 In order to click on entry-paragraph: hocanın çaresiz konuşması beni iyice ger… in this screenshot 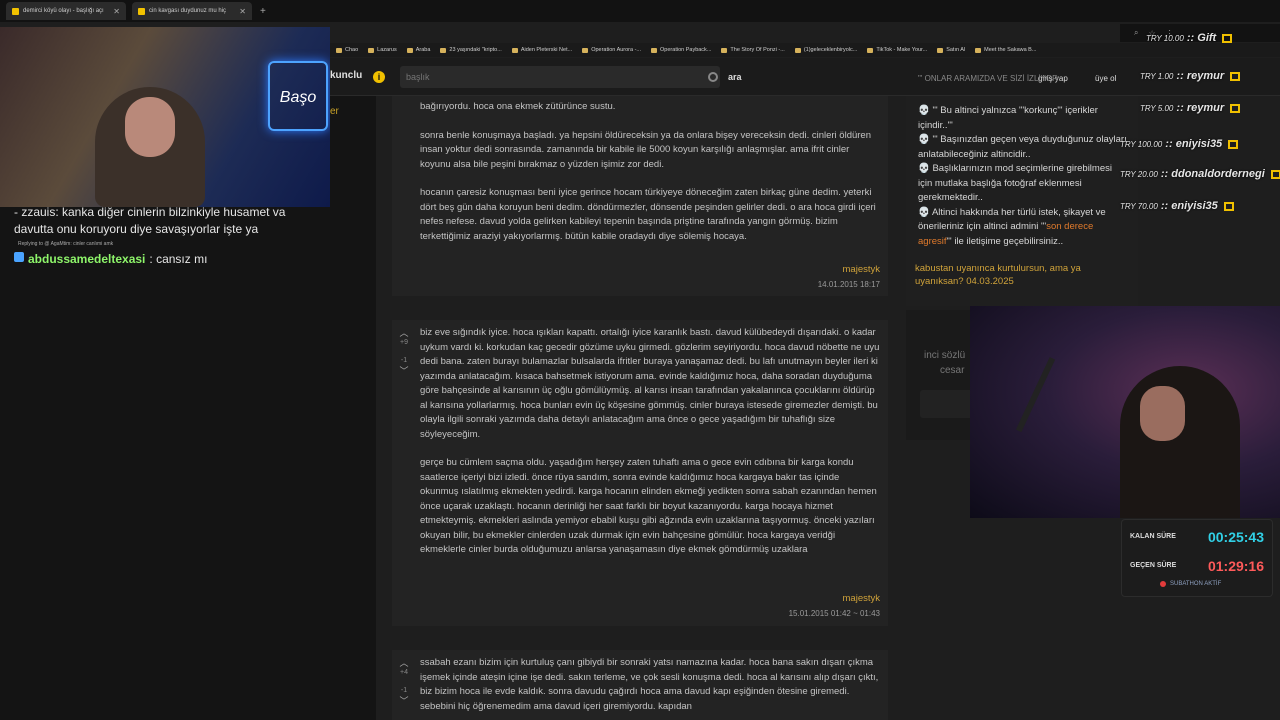, I will do `click(648, 214)`.